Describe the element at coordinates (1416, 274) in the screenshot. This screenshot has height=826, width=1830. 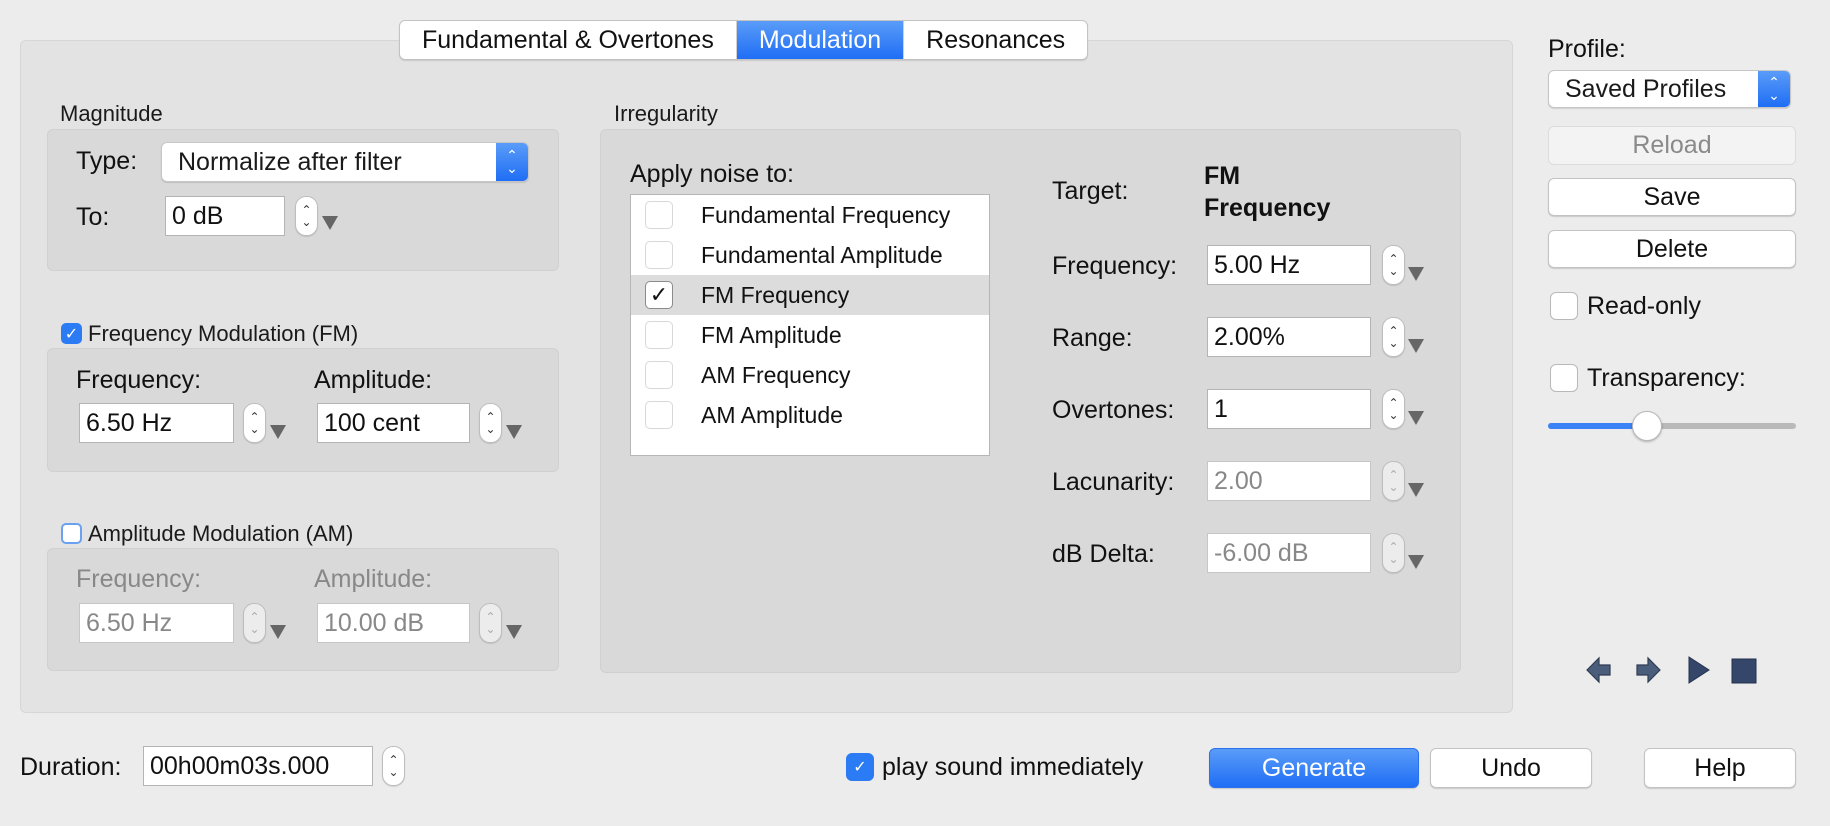
I see `irregularity-frequency-menu-triangle-icon` at that location.